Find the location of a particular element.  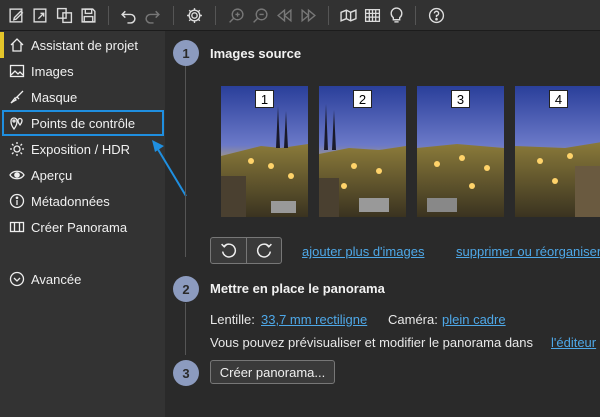

sidebar-item-metadonnees: Métadonnées is located at coordinates (82, 201).